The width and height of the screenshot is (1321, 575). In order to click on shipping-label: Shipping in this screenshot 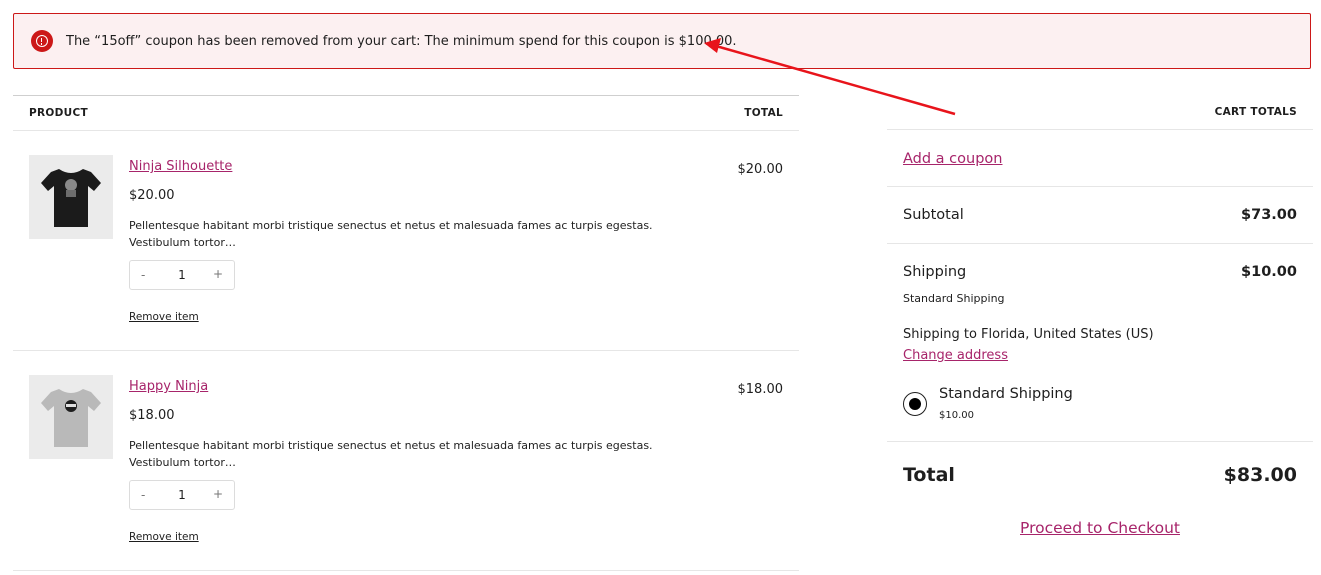, I will do `click(935, 272)`.